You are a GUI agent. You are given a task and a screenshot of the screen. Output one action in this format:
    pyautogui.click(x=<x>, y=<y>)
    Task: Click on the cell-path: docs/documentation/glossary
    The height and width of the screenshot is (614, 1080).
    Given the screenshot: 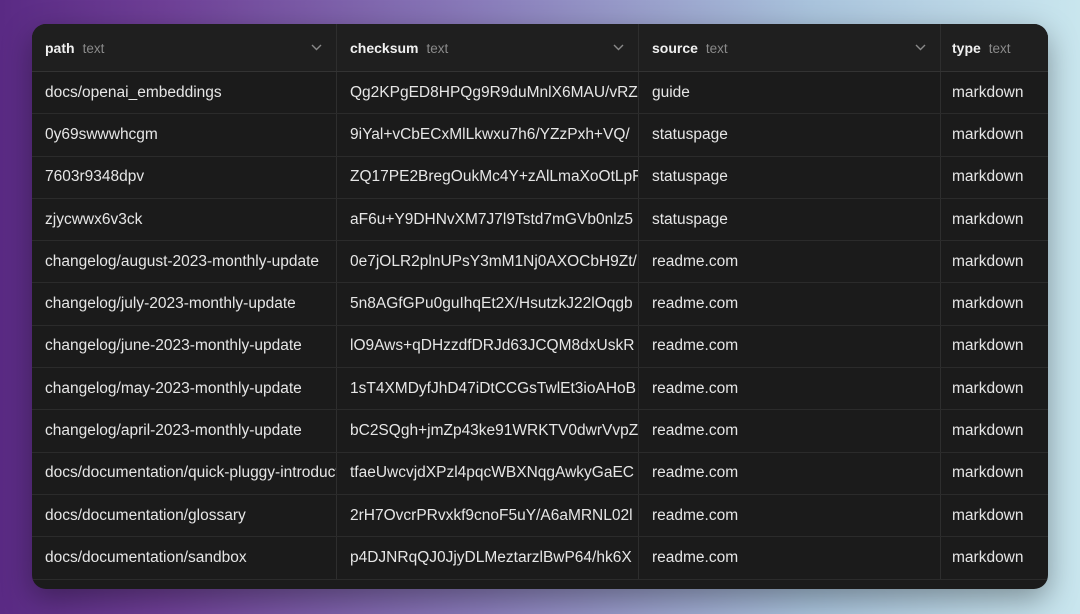 What is the action you would take?
    pyautogui.click(x=184, y=515)
    